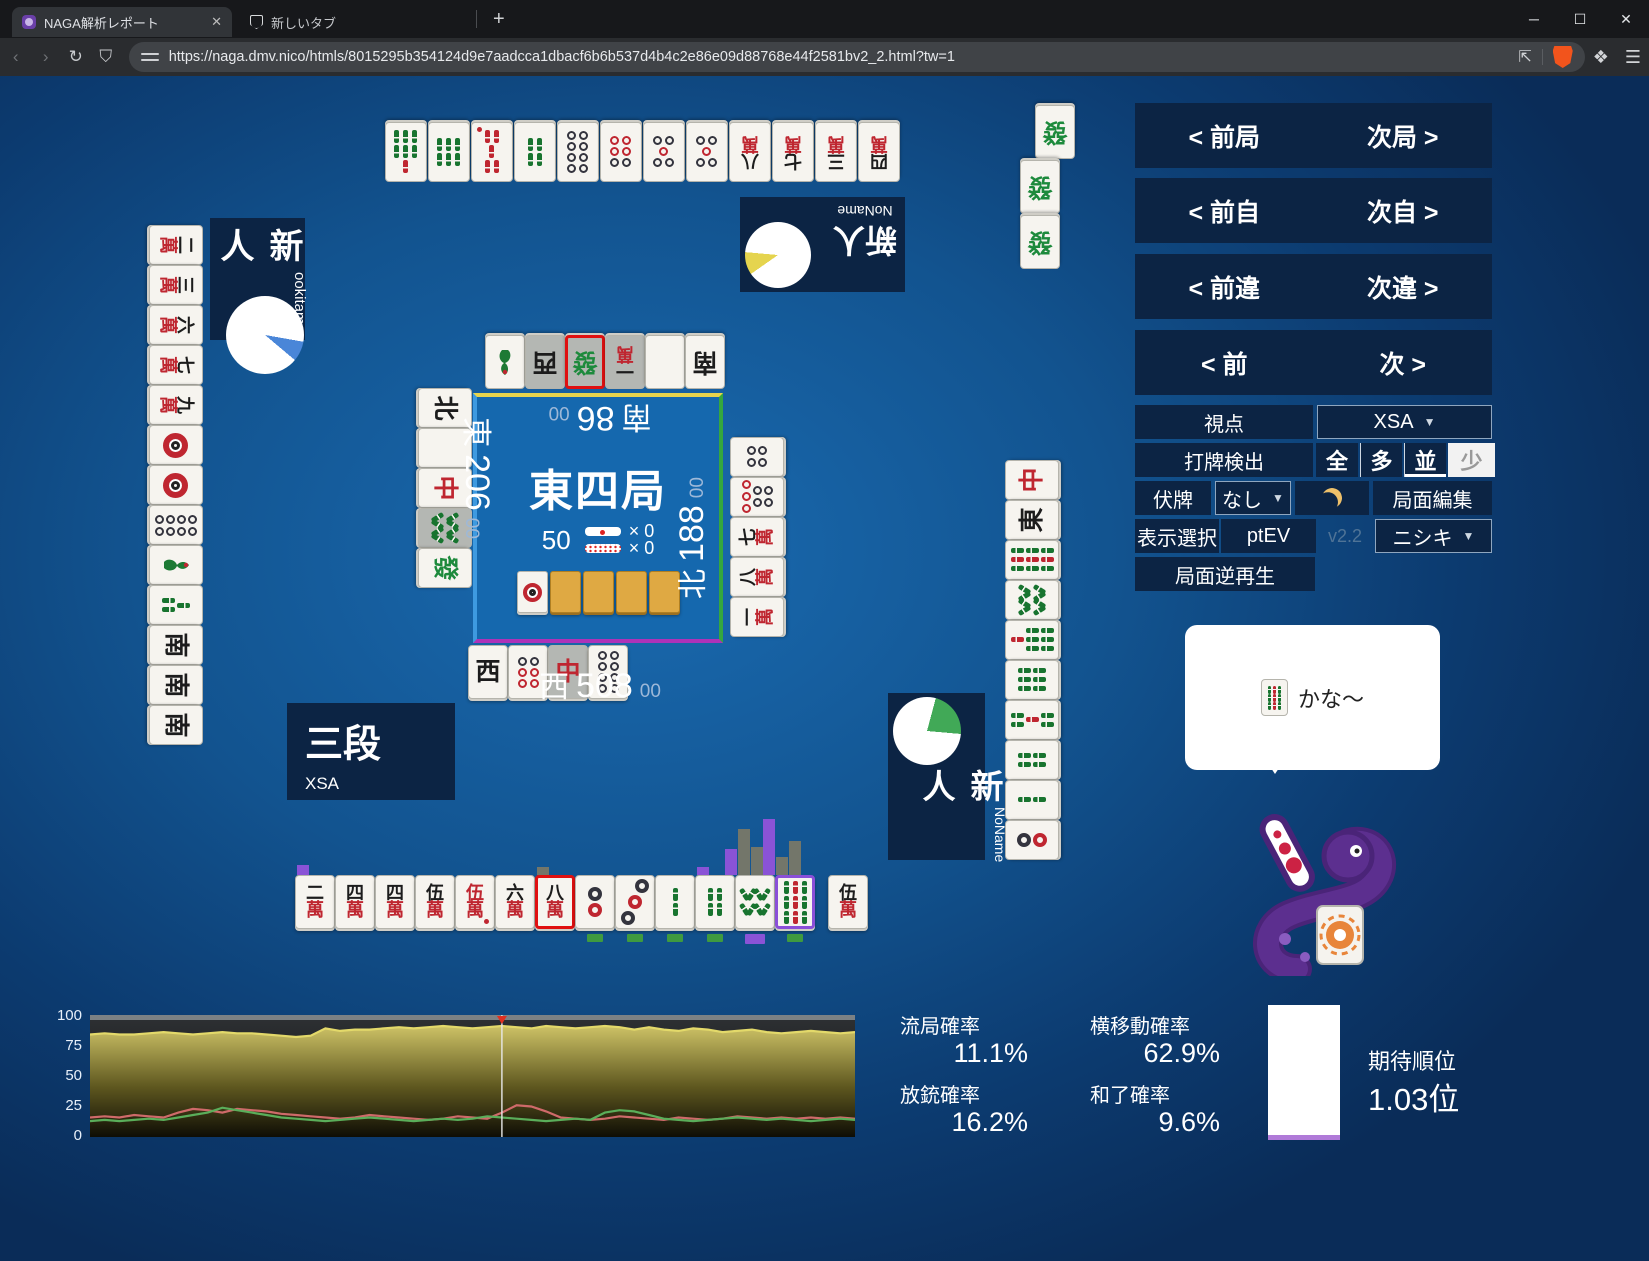 This screenshot has width=1649, height=1261. What do you see at coordinates (216, 22) in the screenshot?
I see `tab-close-icon: ✕` at bounding box center [216, 22].